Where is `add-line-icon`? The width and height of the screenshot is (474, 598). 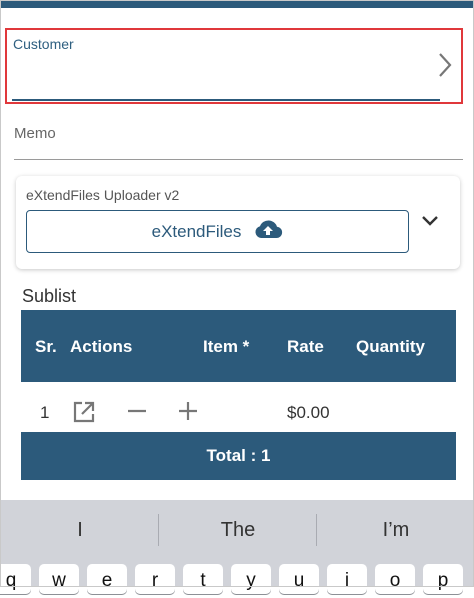
add-line-icon is located at coordinates (188, 413).